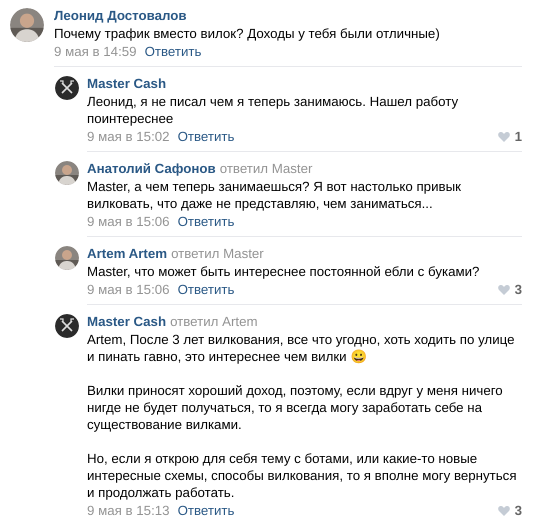 Image resolution: width=537 pixels, height=521 pixels. Describe the element at coordinates (518, 136) in the screenshot. I see `like-count: 1` at that location.